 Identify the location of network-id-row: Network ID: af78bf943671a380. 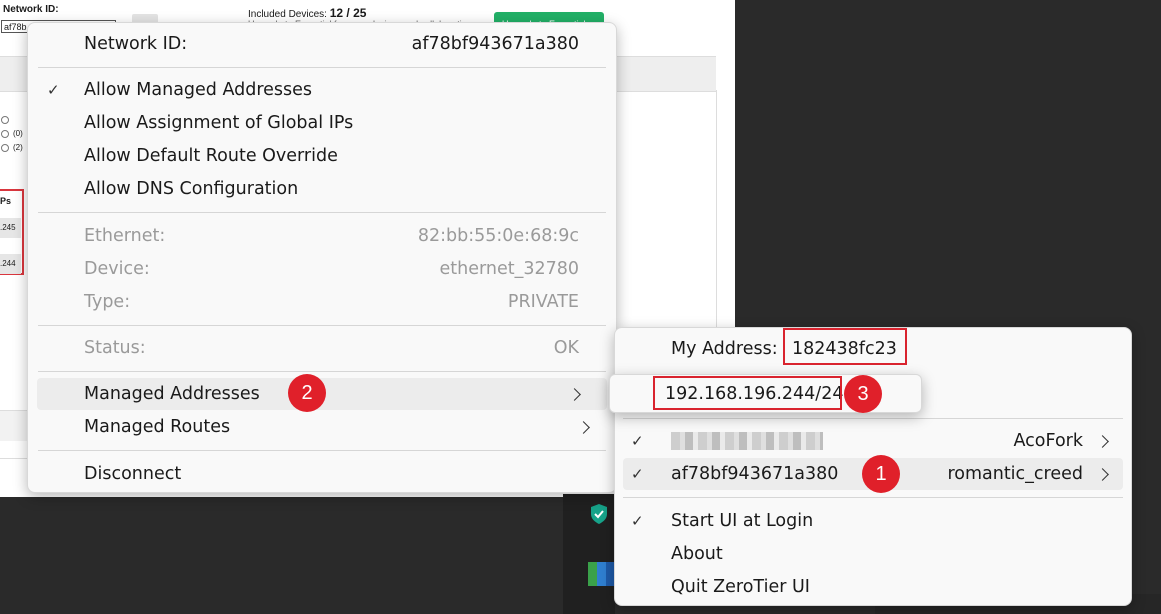
(322, 44).